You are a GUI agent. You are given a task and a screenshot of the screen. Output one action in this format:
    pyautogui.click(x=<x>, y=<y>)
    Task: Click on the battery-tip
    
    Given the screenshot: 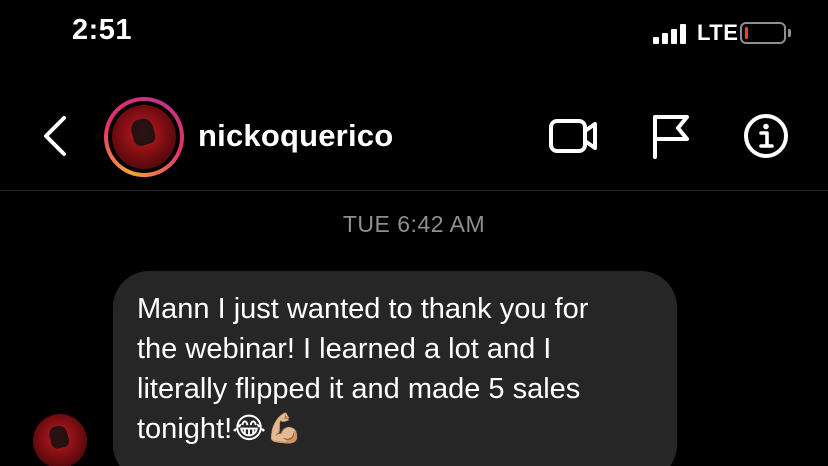 What is the action you would take?
    pyautogui.click(x=789, y=33)
    